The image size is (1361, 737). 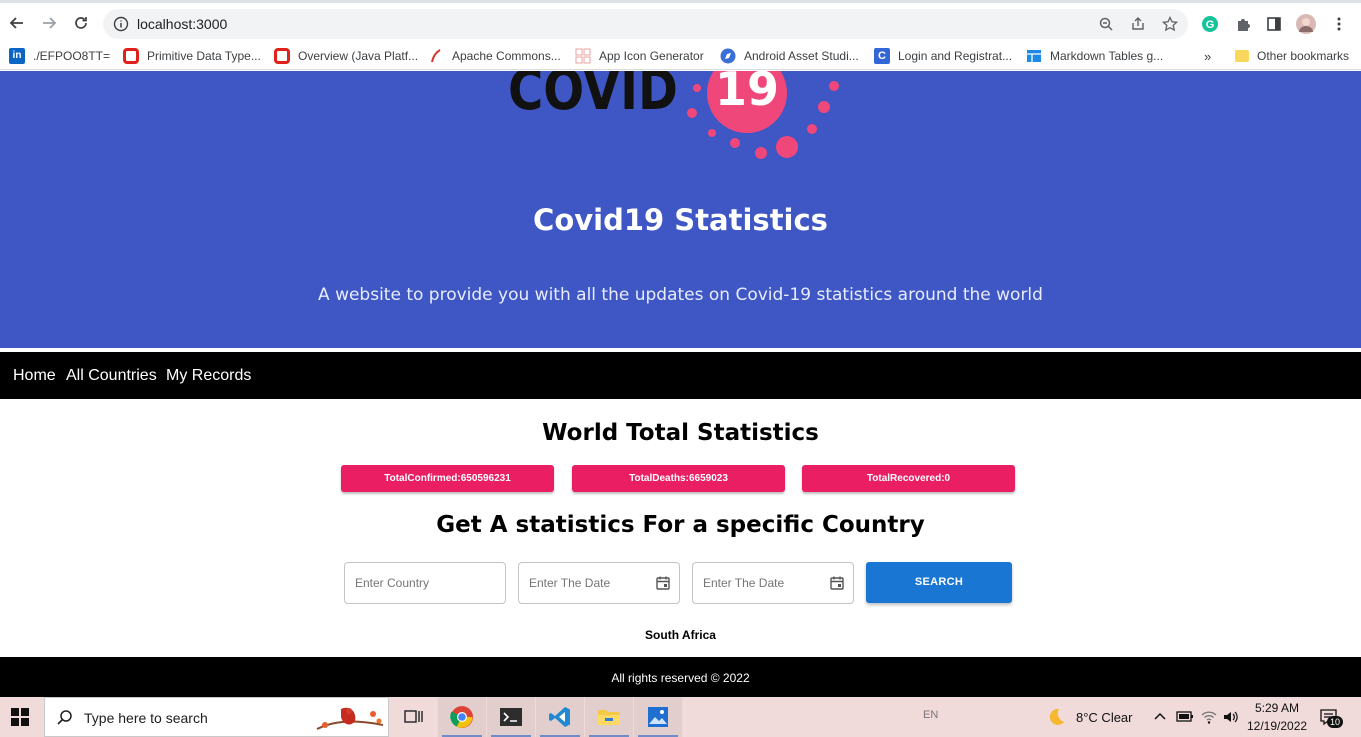 What do you see at coordinates (680, 635) in the screenshot?
I see `result-country-name: South Africa` at bounding box center [680, 635].